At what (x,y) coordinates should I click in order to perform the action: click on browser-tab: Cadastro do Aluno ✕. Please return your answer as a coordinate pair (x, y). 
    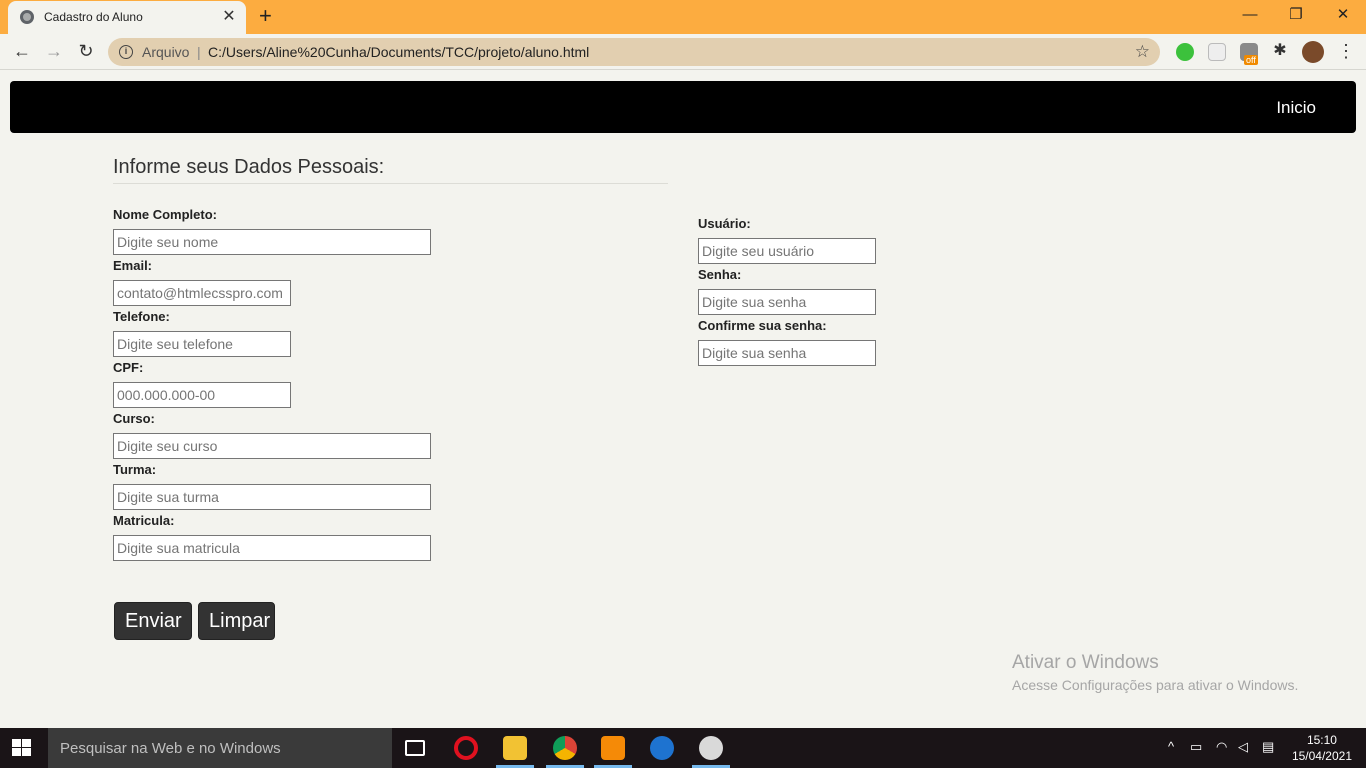
    Looking at the image, I should click on (127, 17).